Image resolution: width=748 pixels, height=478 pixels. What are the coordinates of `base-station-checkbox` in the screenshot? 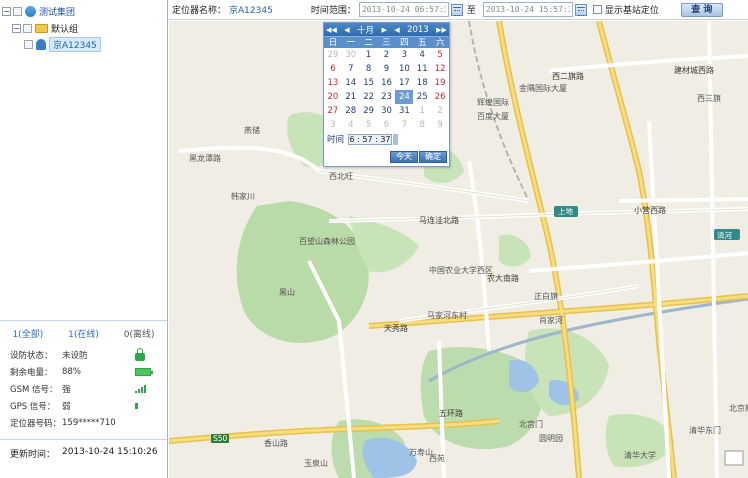 It's located at (597, 9).